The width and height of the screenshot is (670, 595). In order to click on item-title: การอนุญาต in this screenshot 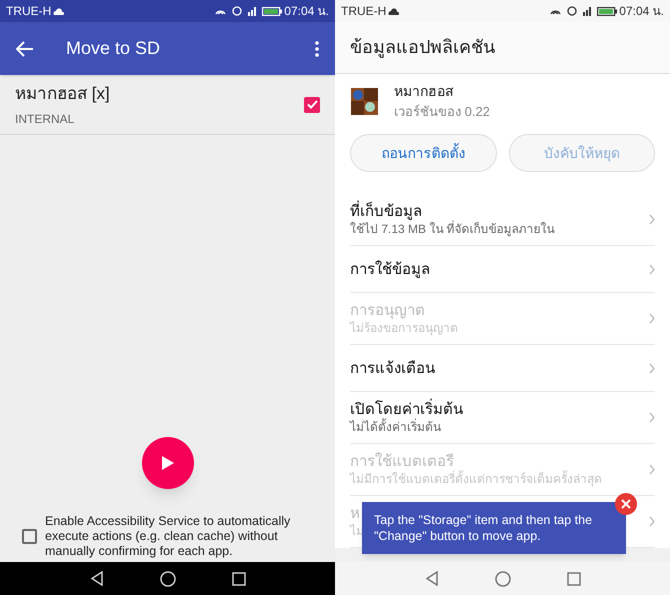, I will do `click(387, 310)`.